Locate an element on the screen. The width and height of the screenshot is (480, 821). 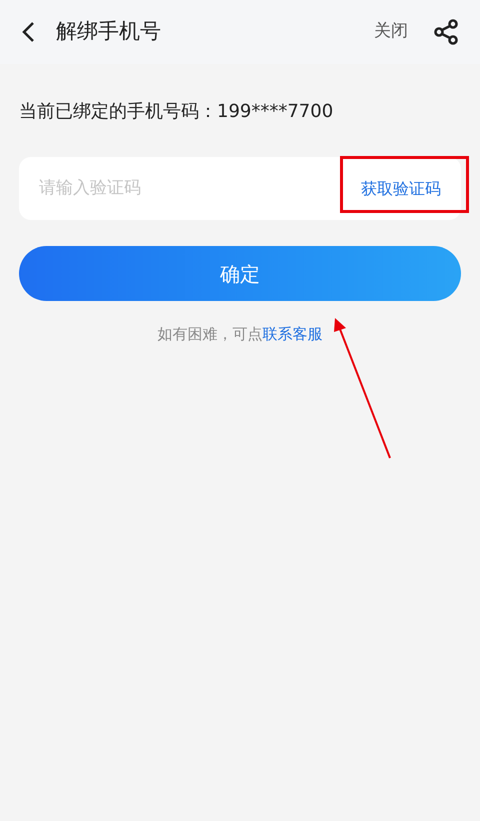
help-text: 如有困难，可点联系客服 is located at coordinates (240, 334).